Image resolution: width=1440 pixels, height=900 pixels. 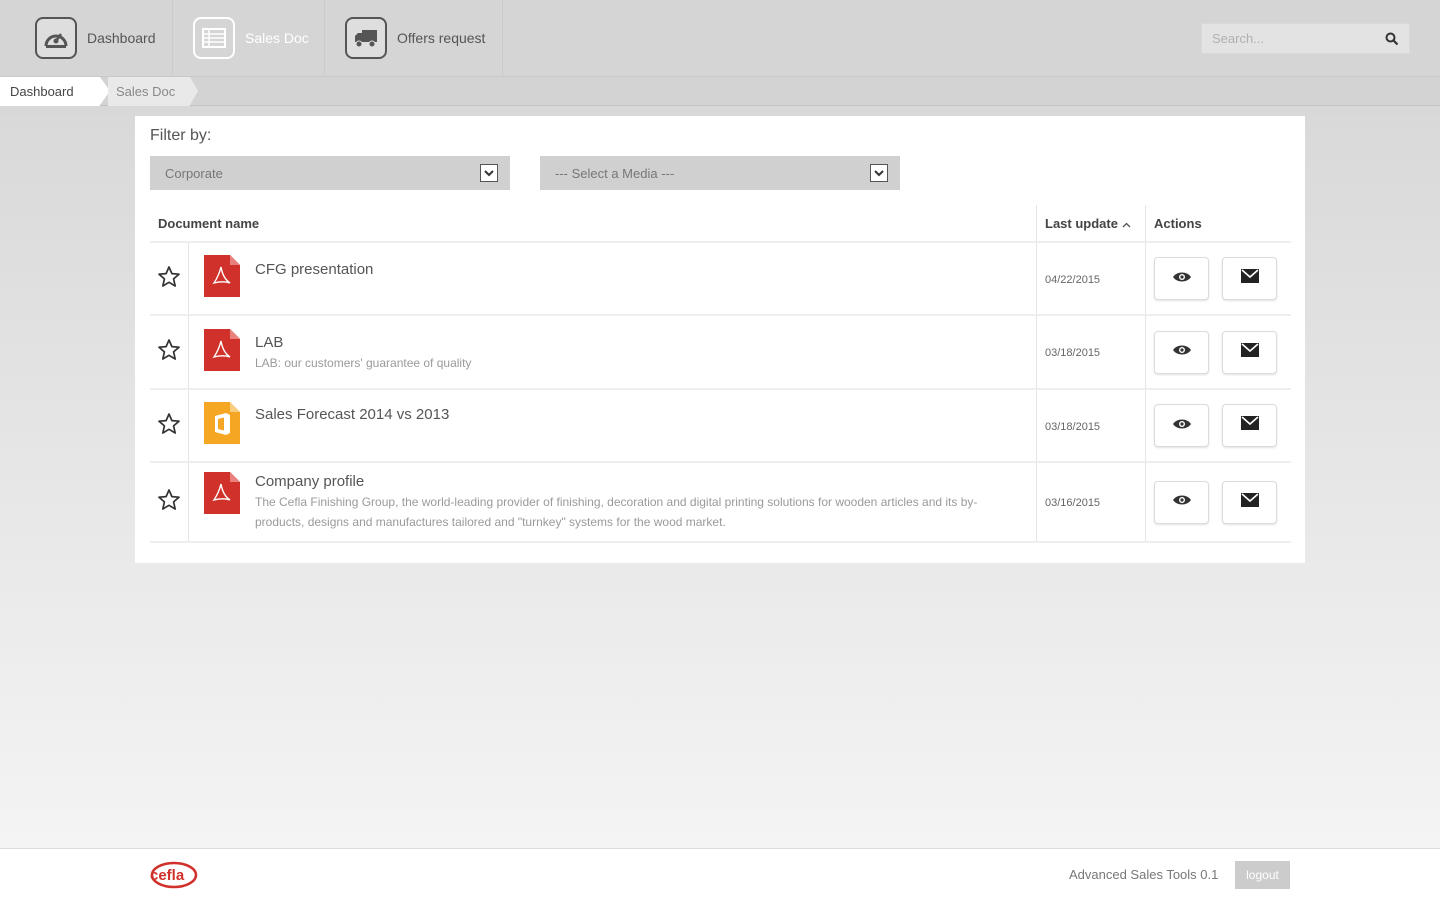 I want to click on table-row: Sales Forecast 2014 vs 2013 03/18/2015, so click(x=720, y=426).